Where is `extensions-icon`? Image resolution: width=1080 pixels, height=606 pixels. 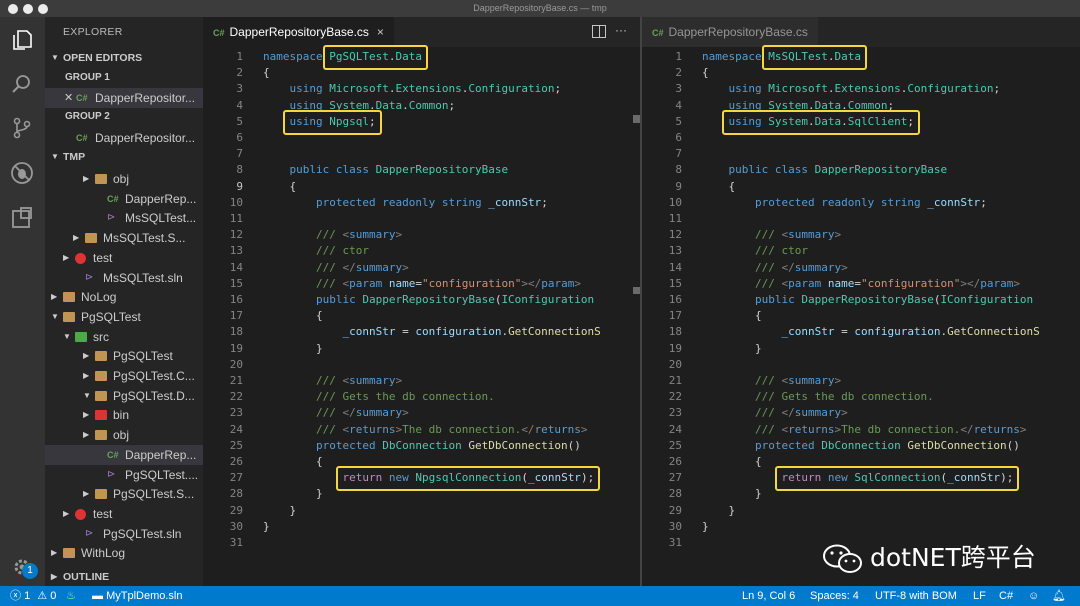 extensions-icon is located at coordinates (22, 218).